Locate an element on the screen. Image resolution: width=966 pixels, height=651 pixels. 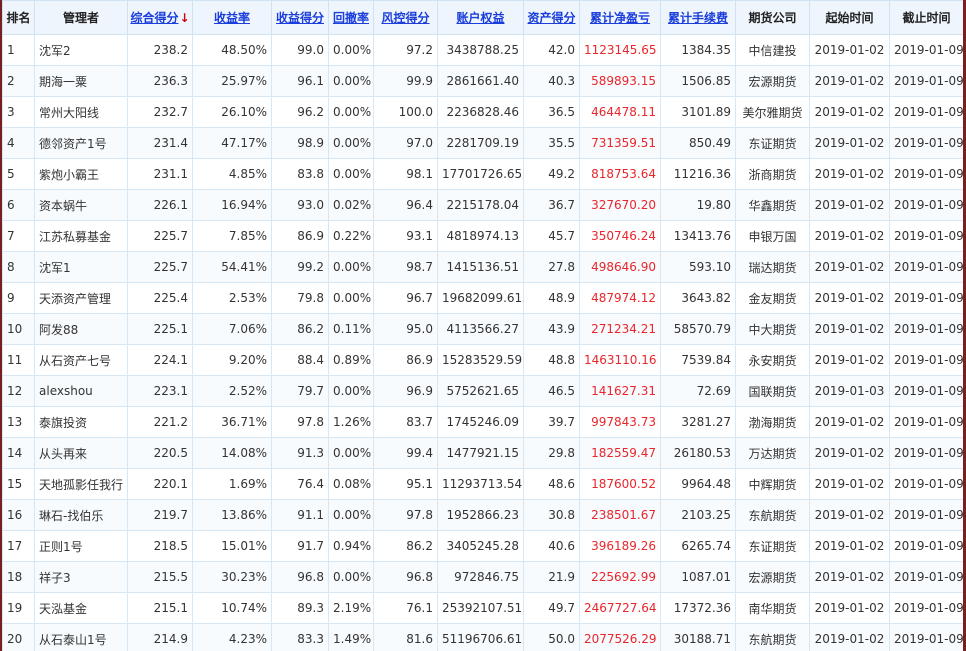
cell-score: 238.2 is located at coordinates (160, 50).